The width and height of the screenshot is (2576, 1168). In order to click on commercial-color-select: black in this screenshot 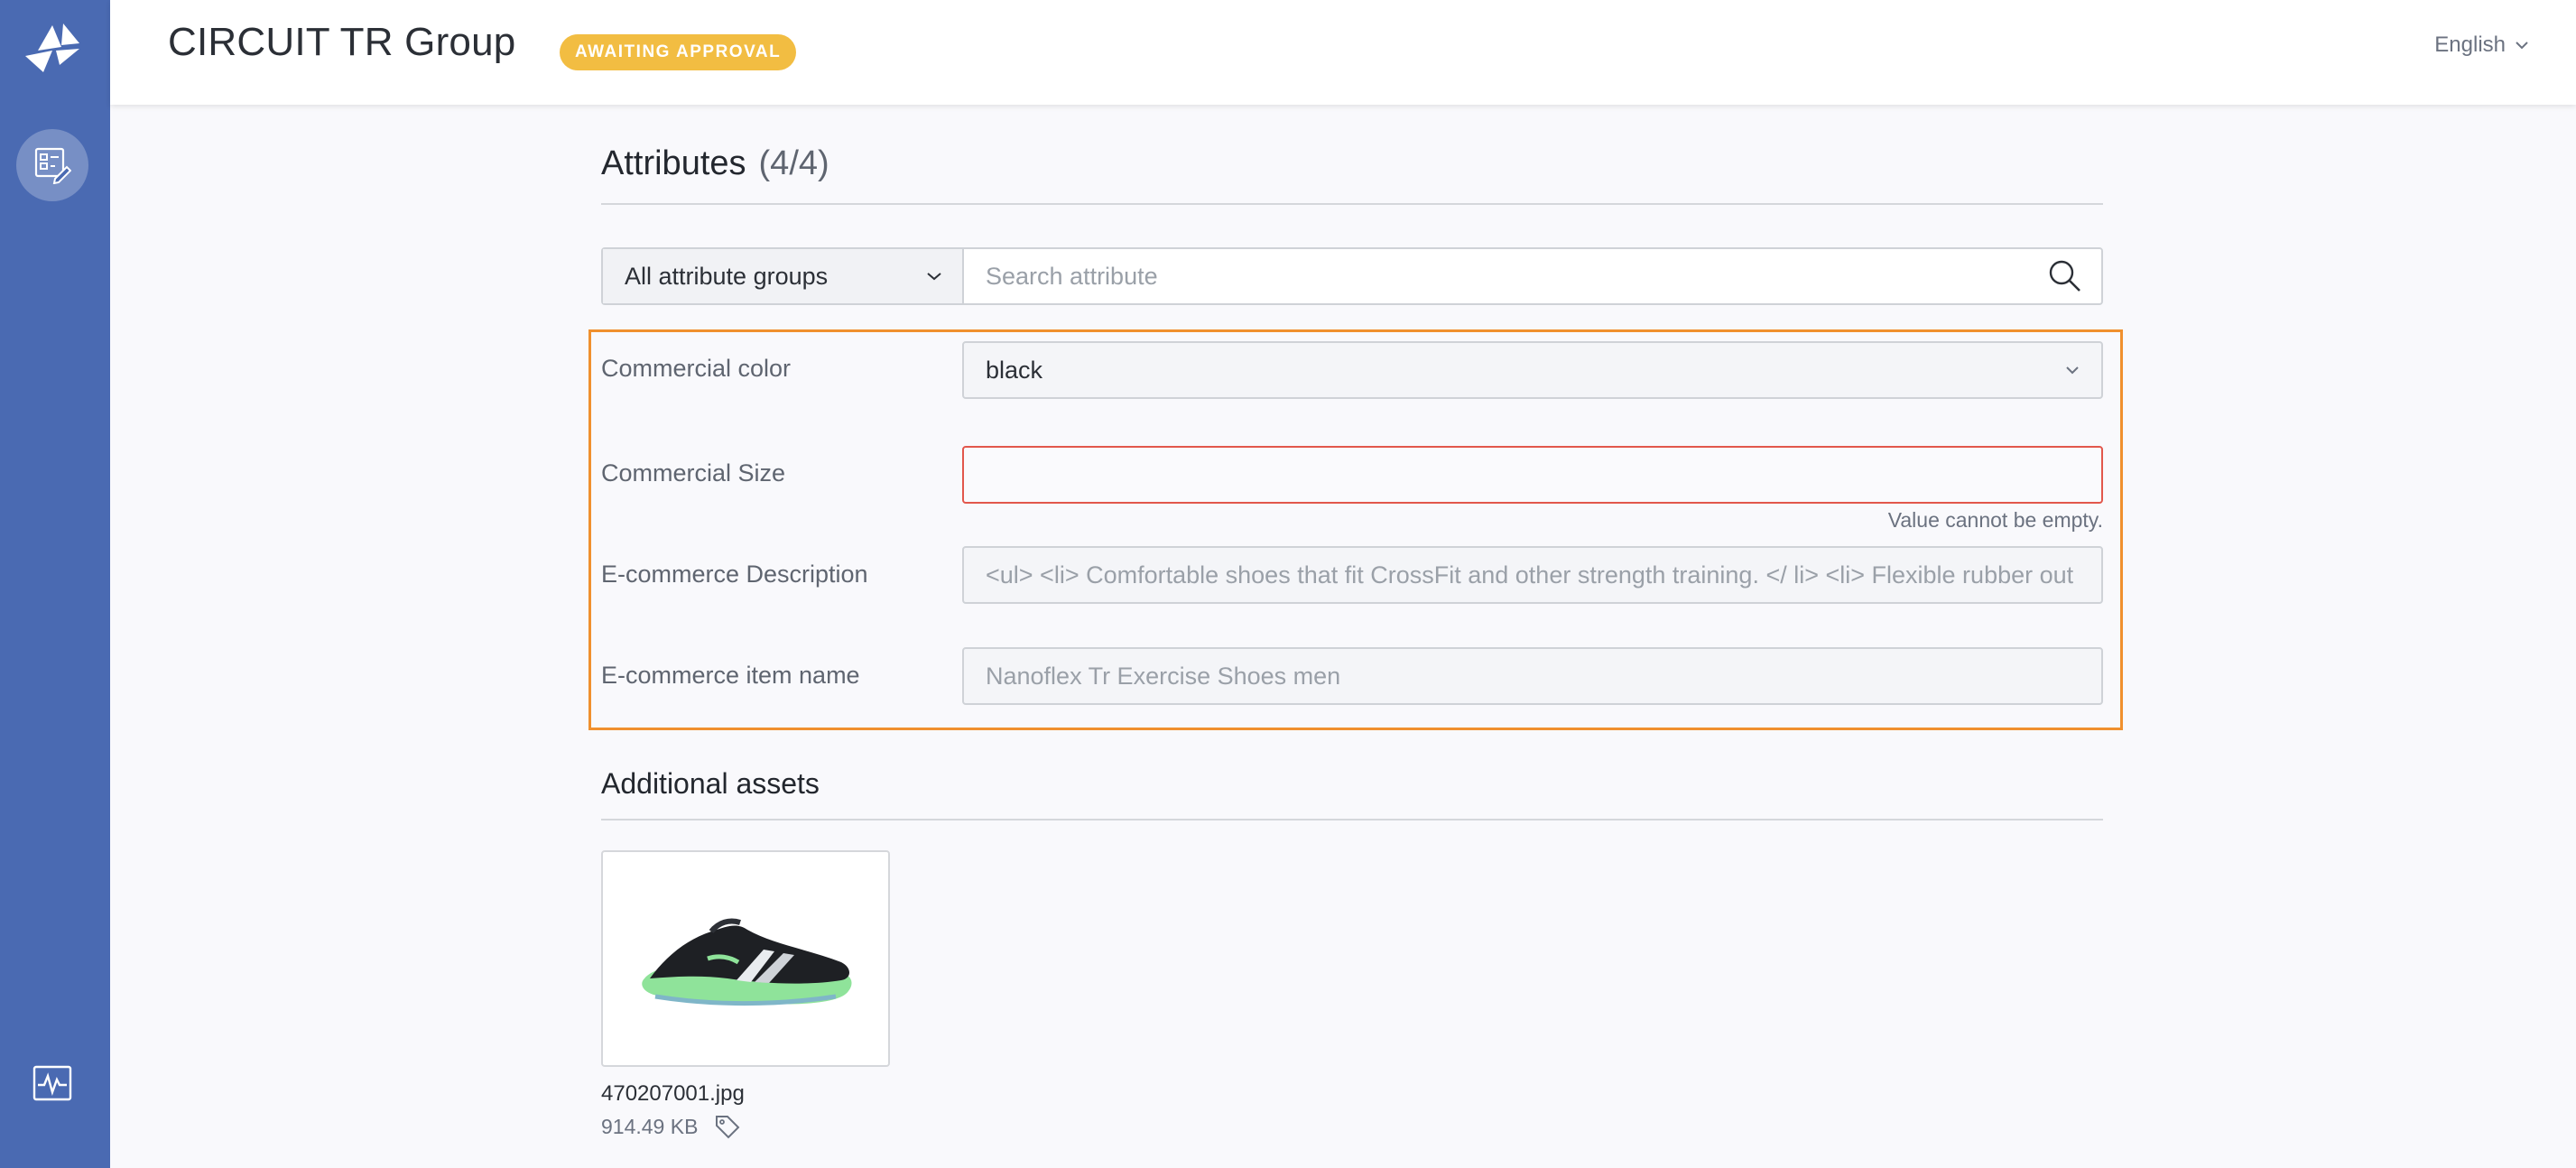, I will do `click(1532, 370)`.